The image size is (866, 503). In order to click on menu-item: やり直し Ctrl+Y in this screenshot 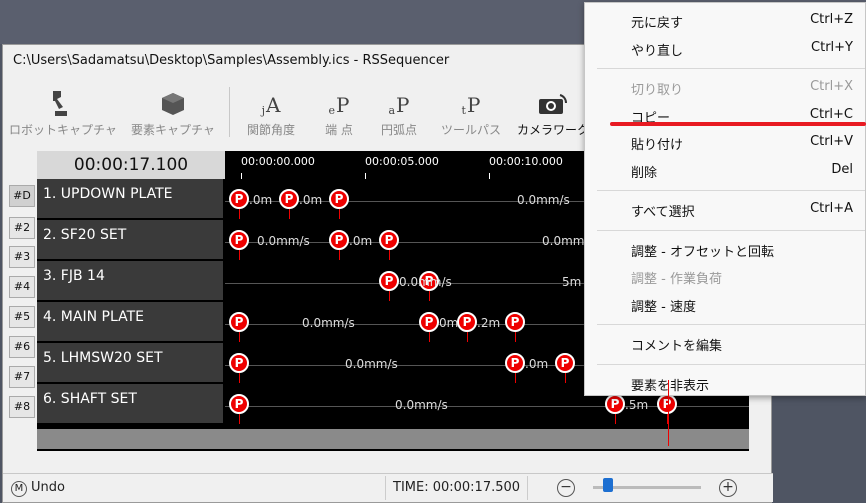, I will do `click(725, 48)`.